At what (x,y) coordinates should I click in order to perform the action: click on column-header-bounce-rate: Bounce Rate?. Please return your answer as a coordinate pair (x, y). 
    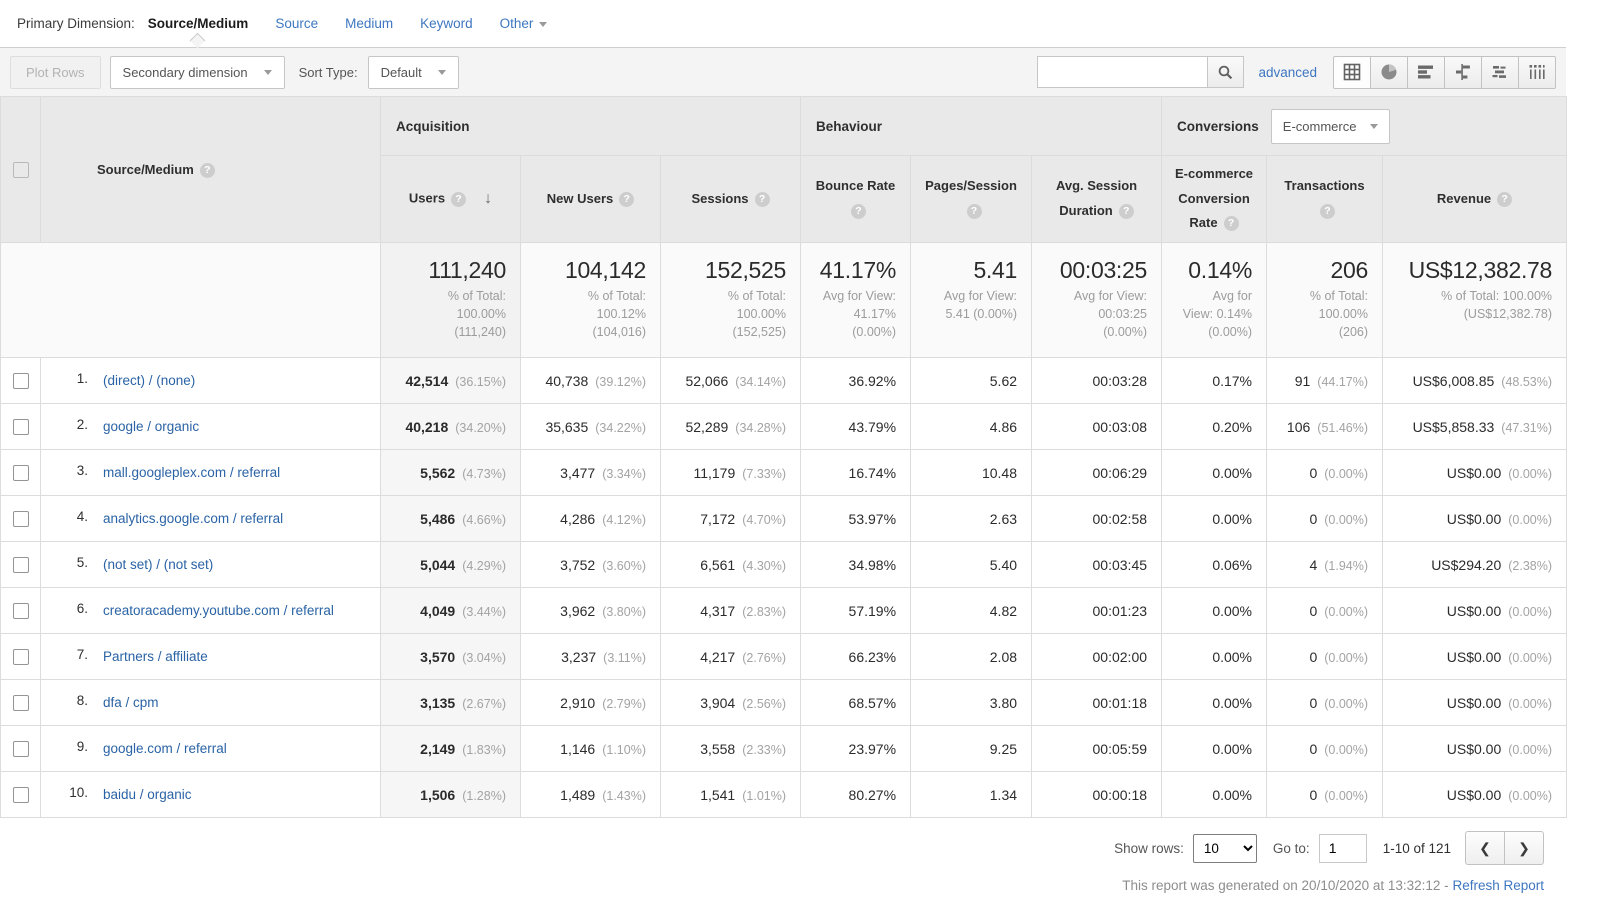
    Looking at the image, I should click on (856, 199).